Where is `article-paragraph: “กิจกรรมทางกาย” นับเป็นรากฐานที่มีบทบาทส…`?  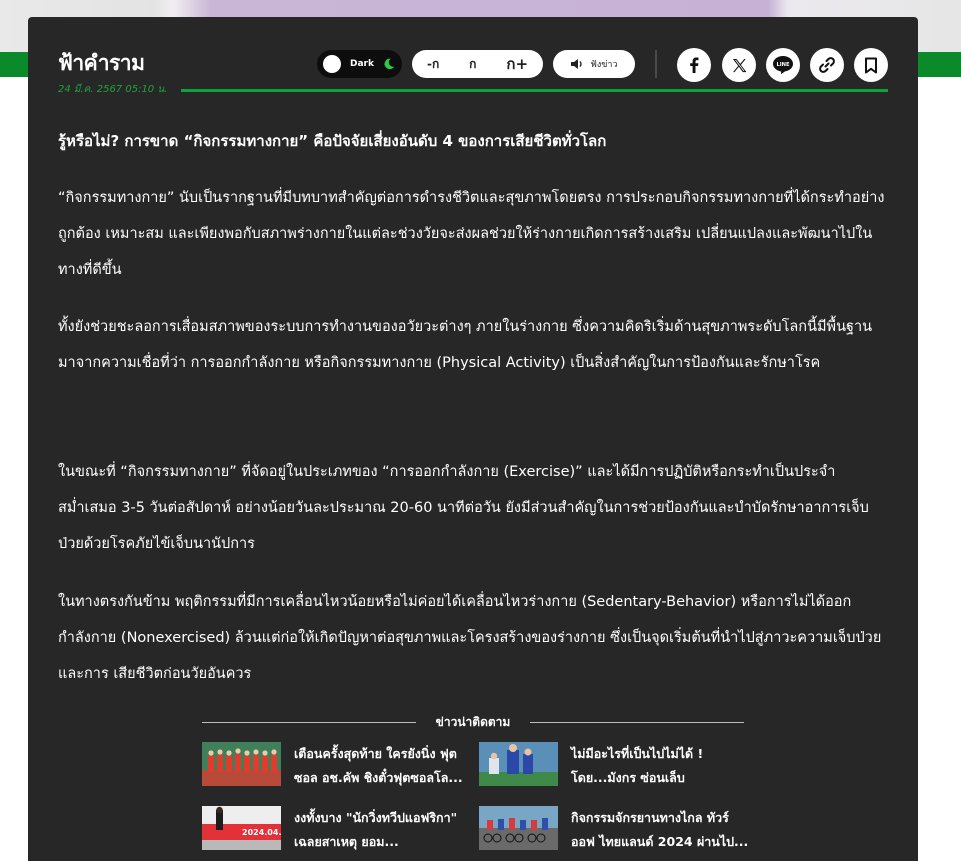 article-paragraph: “กิจกรรมทางกาย” นับเป็นรากฐานที่มีบทบาทส… is located at coordinates (471, 234).